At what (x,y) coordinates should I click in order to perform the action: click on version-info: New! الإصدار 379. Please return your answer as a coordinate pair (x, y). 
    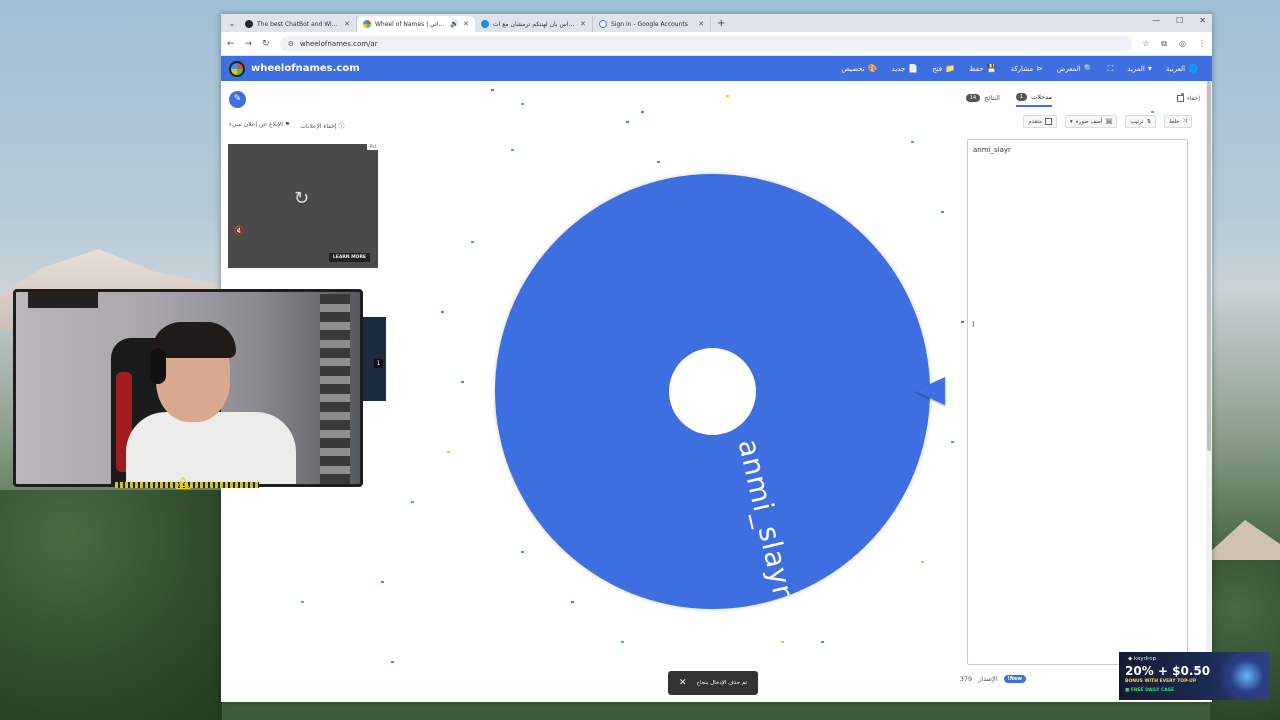
    Looking at the image, I should click on (993, 679).